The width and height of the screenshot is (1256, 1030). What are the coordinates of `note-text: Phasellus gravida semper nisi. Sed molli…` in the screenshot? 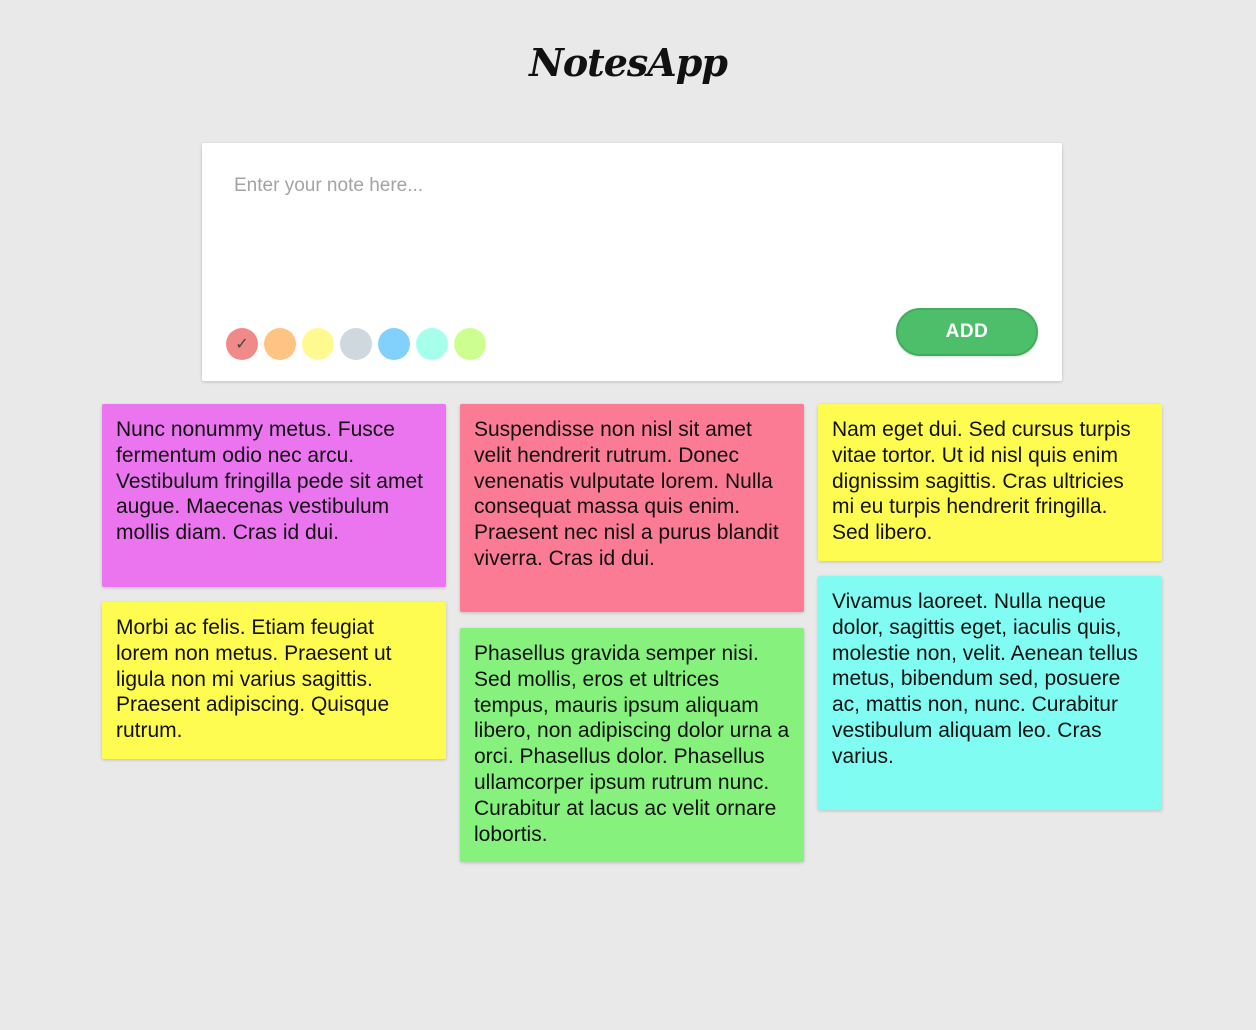 It's located at (632, 744).